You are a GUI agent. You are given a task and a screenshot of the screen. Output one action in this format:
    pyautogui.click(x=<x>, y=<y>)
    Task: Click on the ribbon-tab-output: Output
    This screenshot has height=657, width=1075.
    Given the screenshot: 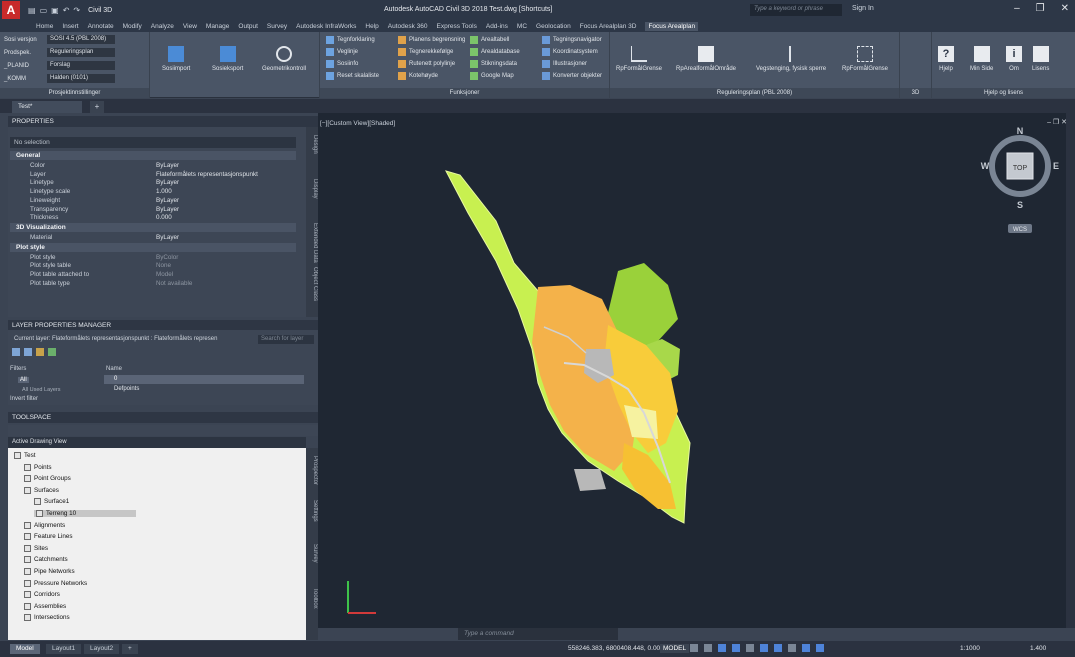 What is the action you would take?
    pyautogui.click(x=248, y=26)
    